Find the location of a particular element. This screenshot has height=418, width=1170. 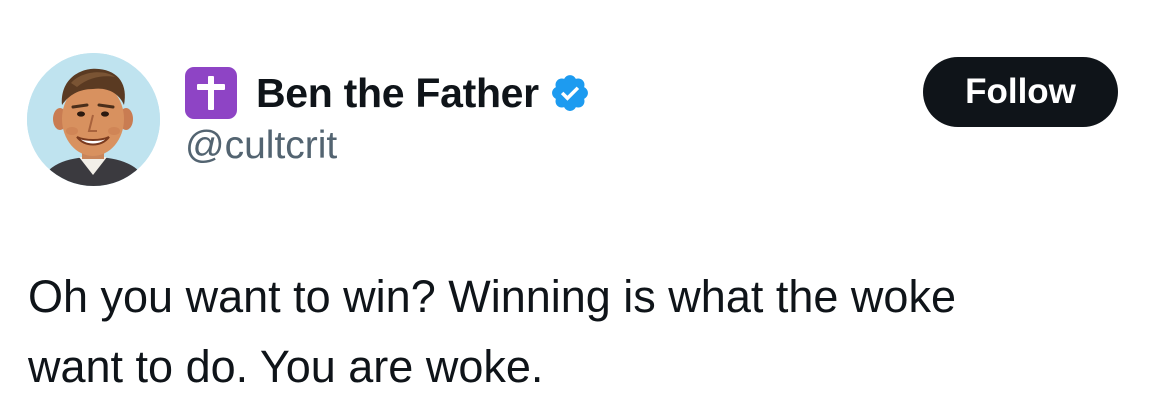

follow-button: Follow is located at coordinates (1020, 92).